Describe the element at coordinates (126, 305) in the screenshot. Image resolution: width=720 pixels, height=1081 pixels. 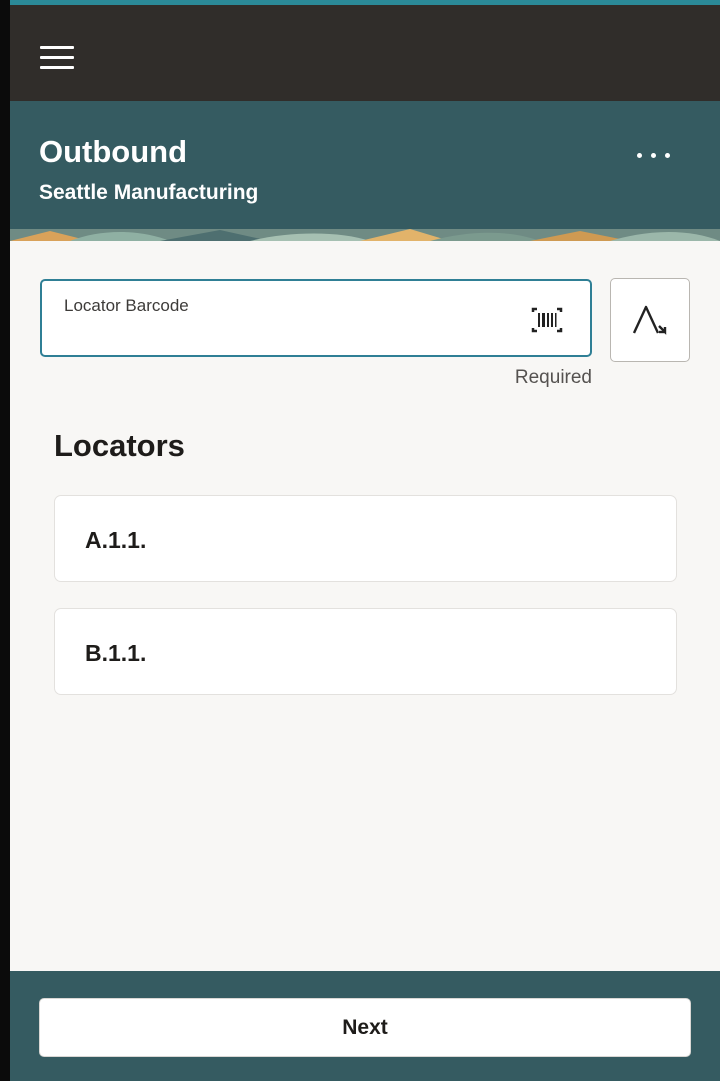
I see `locator-barcode-label: Locator Barcode` at that location.